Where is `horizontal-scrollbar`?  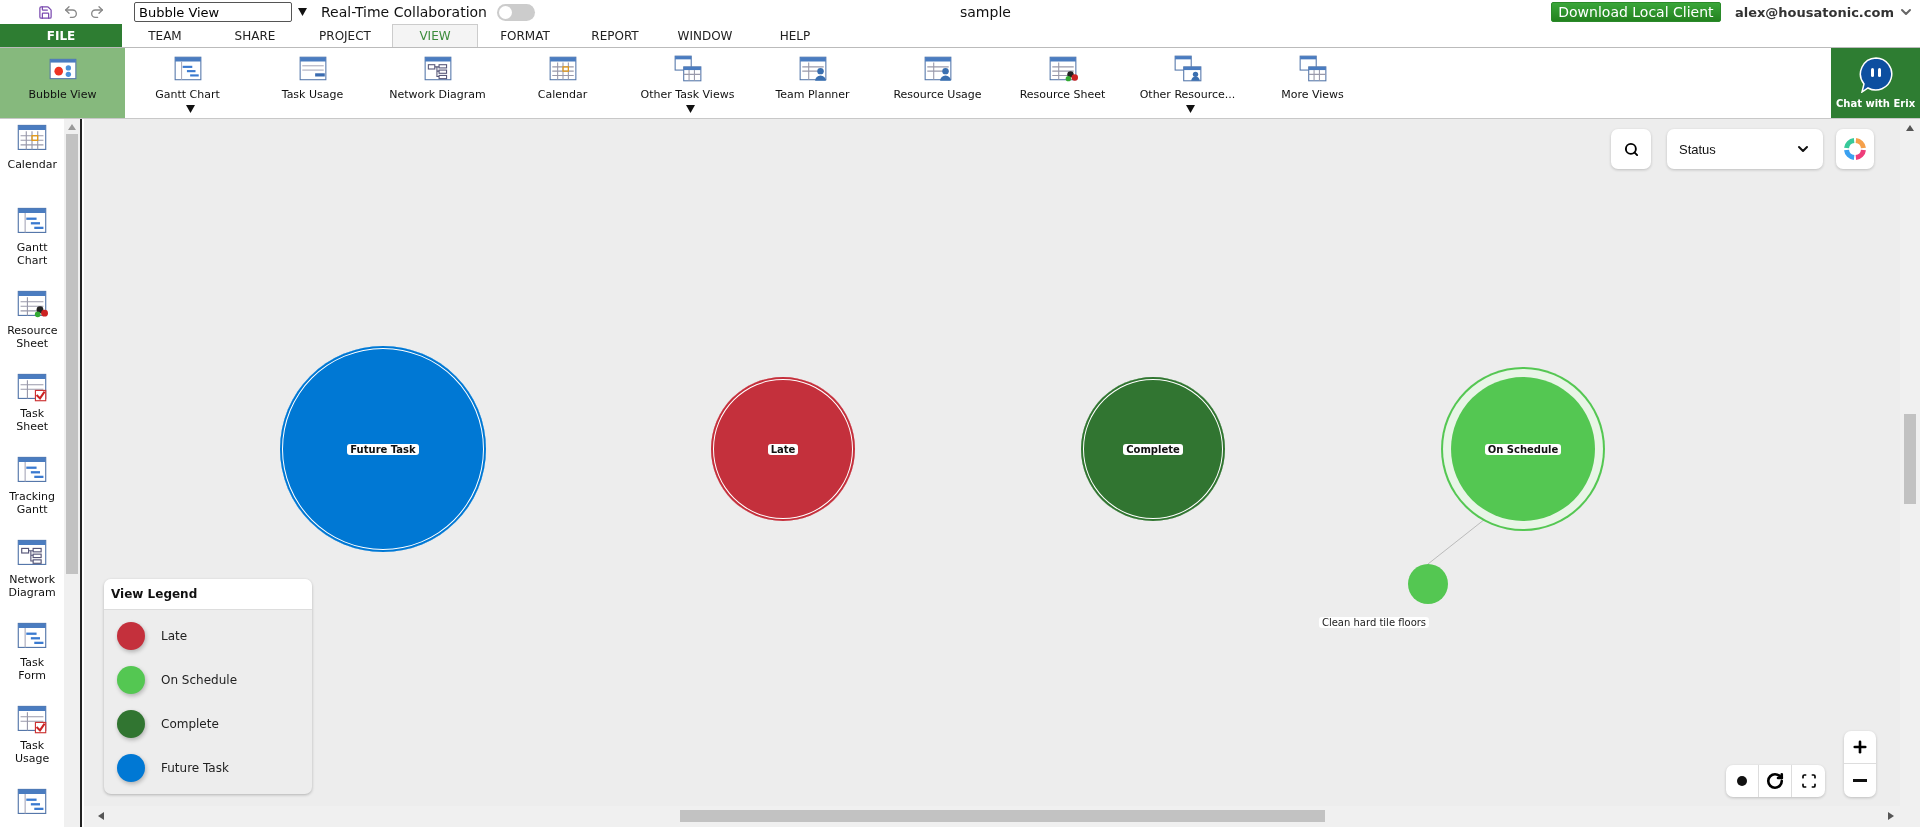
horizontal-scrollbar is located at coordinates (1002, 816).